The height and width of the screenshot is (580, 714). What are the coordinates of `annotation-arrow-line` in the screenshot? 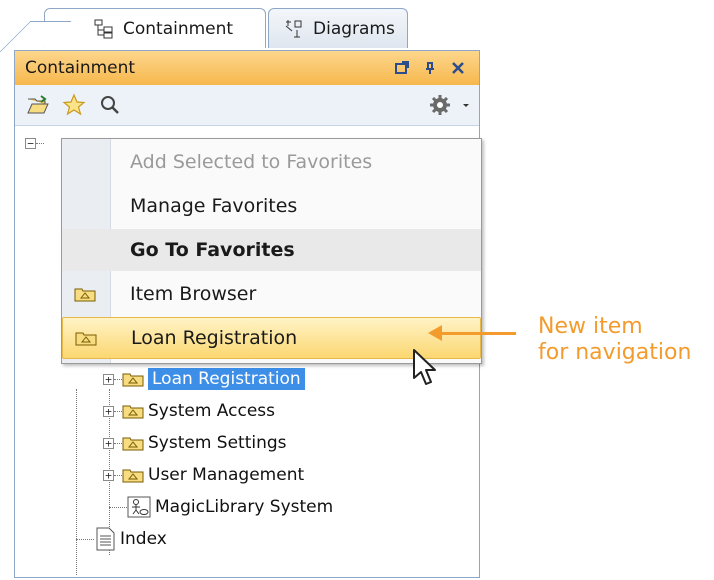 It's located at (476, 333).